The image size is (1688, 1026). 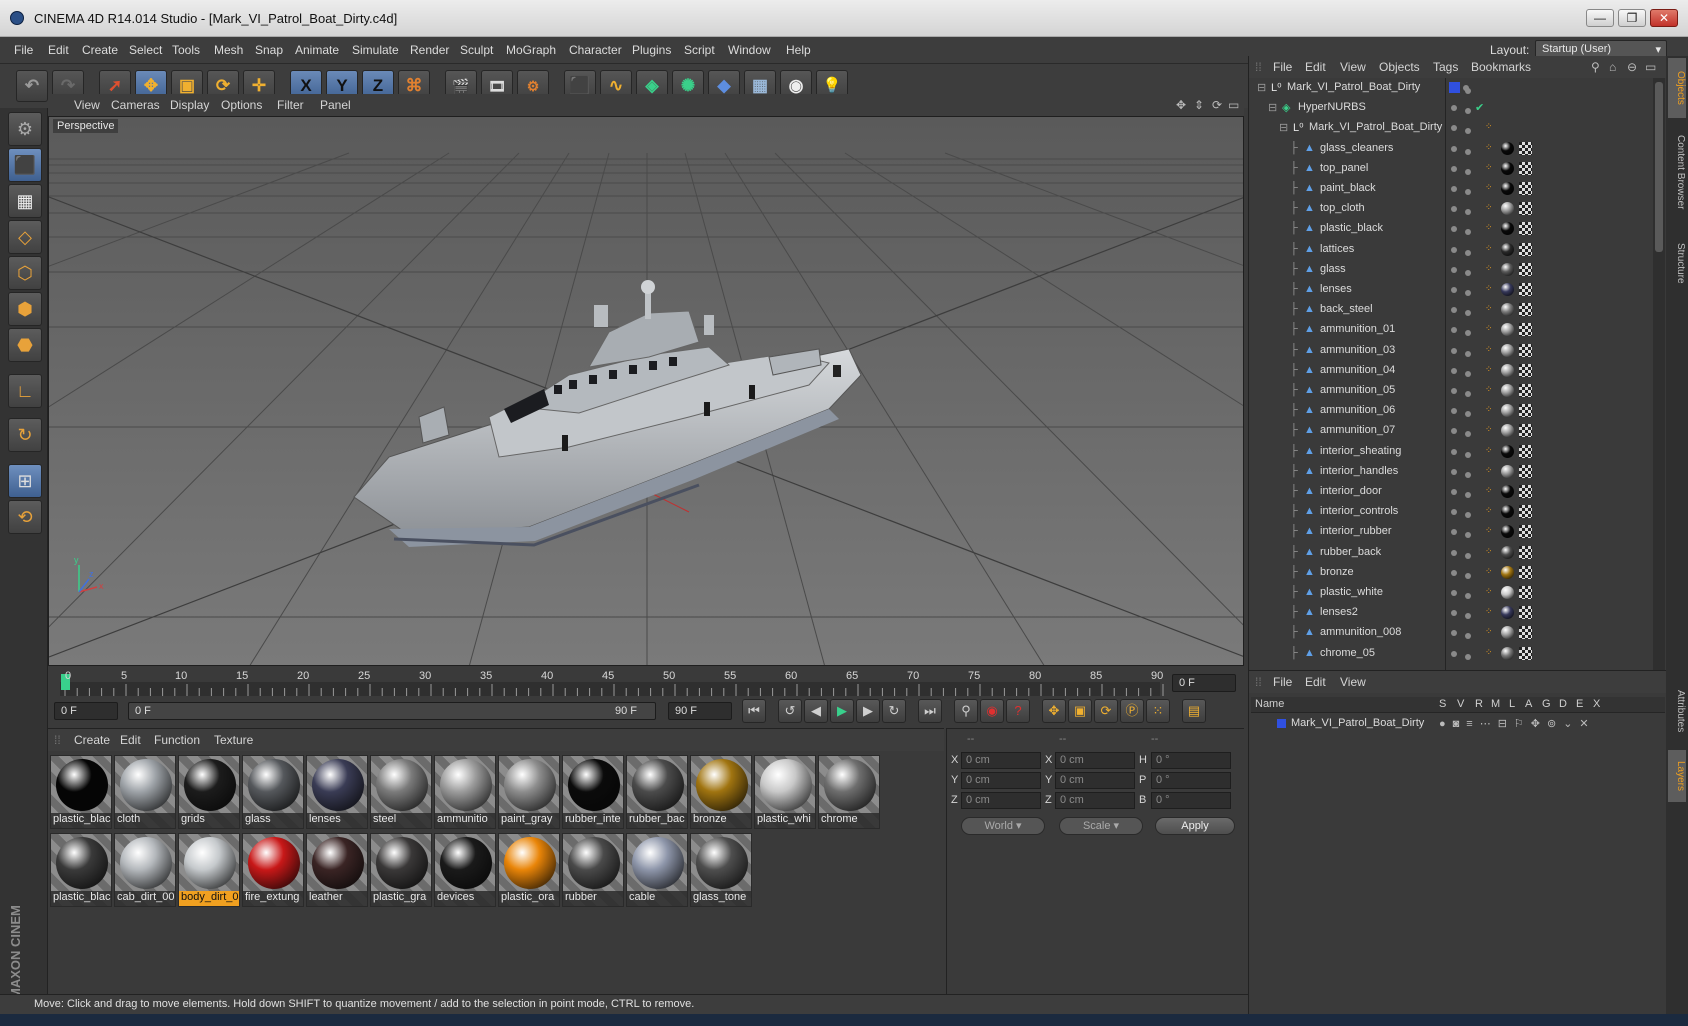 I want to click on object-tree-row: ├ ▲ plastic_white ⁘, so click(x=1451, y=593).